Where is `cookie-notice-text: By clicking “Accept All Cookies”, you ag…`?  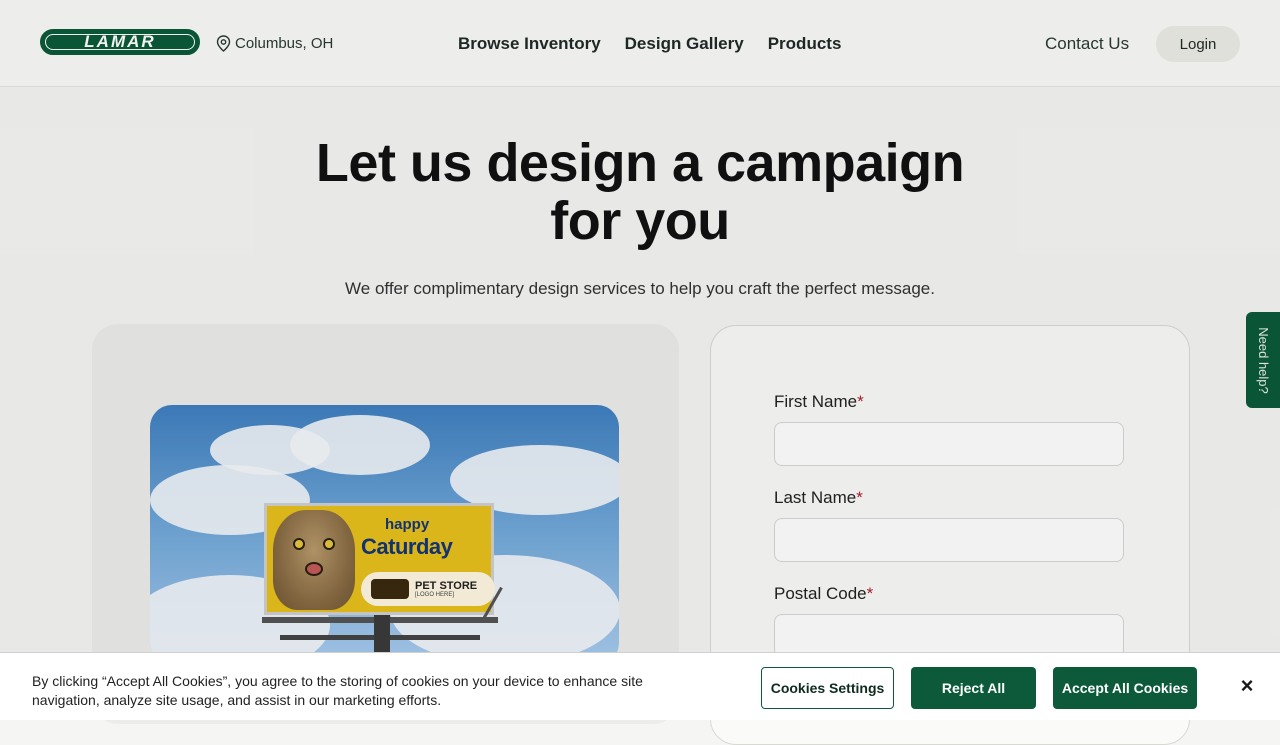 cookie-notice-text: By clicking “Accept All Cookies”, you ag… is located at coordinates (337, 690).